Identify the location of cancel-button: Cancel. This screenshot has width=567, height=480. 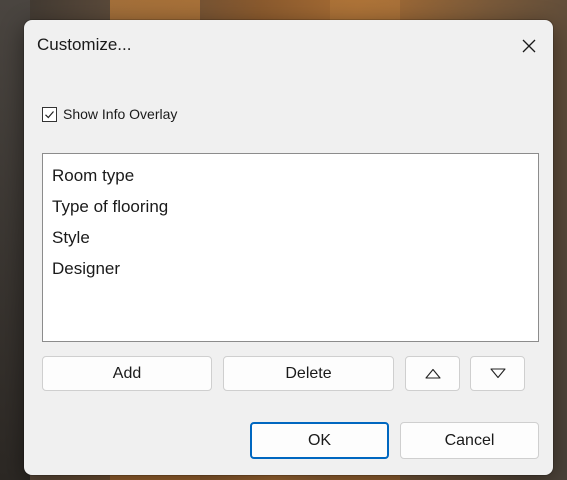
(469, 440).